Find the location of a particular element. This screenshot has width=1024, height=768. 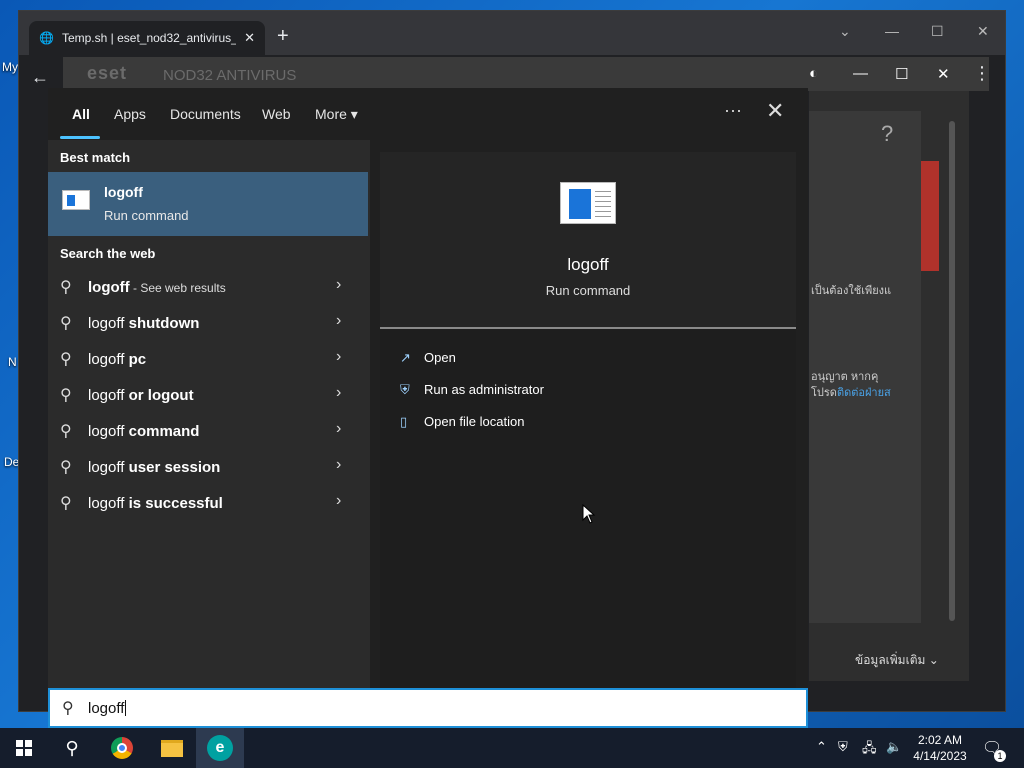

minimize-button: — is located at coordinates (892, 31).